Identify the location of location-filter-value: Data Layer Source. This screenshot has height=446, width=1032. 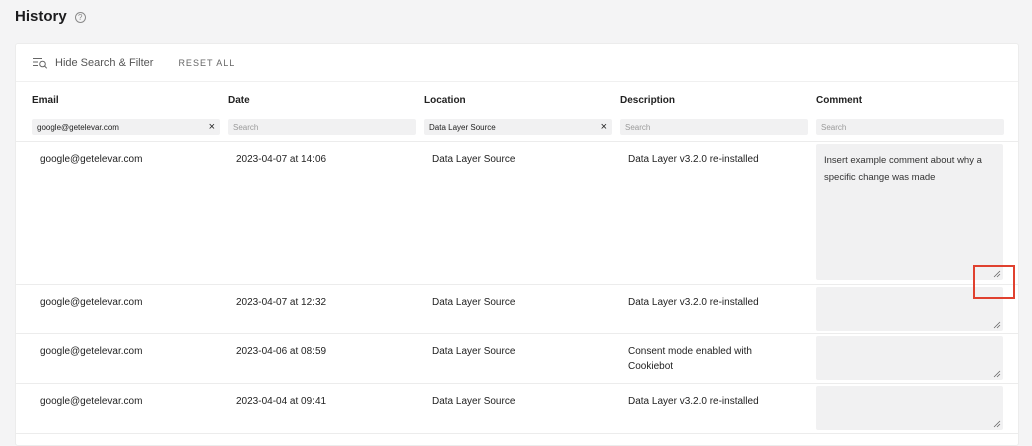
(462, 127).